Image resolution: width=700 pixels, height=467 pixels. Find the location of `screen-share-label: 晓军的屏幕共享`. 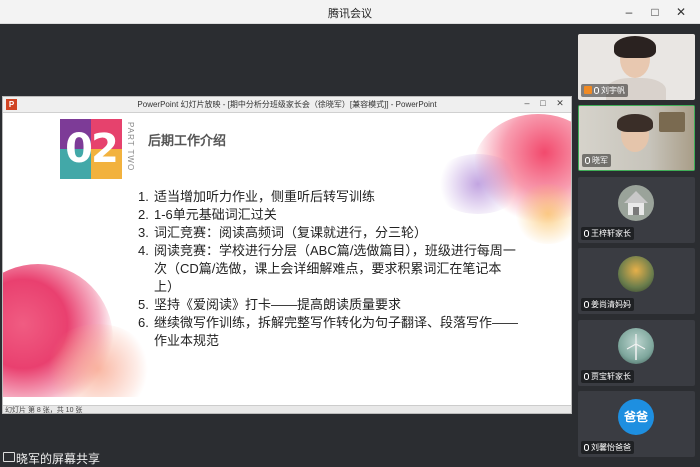

screen-share-label: 晓军的屏幕共享 is located at coordinates (58, 459).